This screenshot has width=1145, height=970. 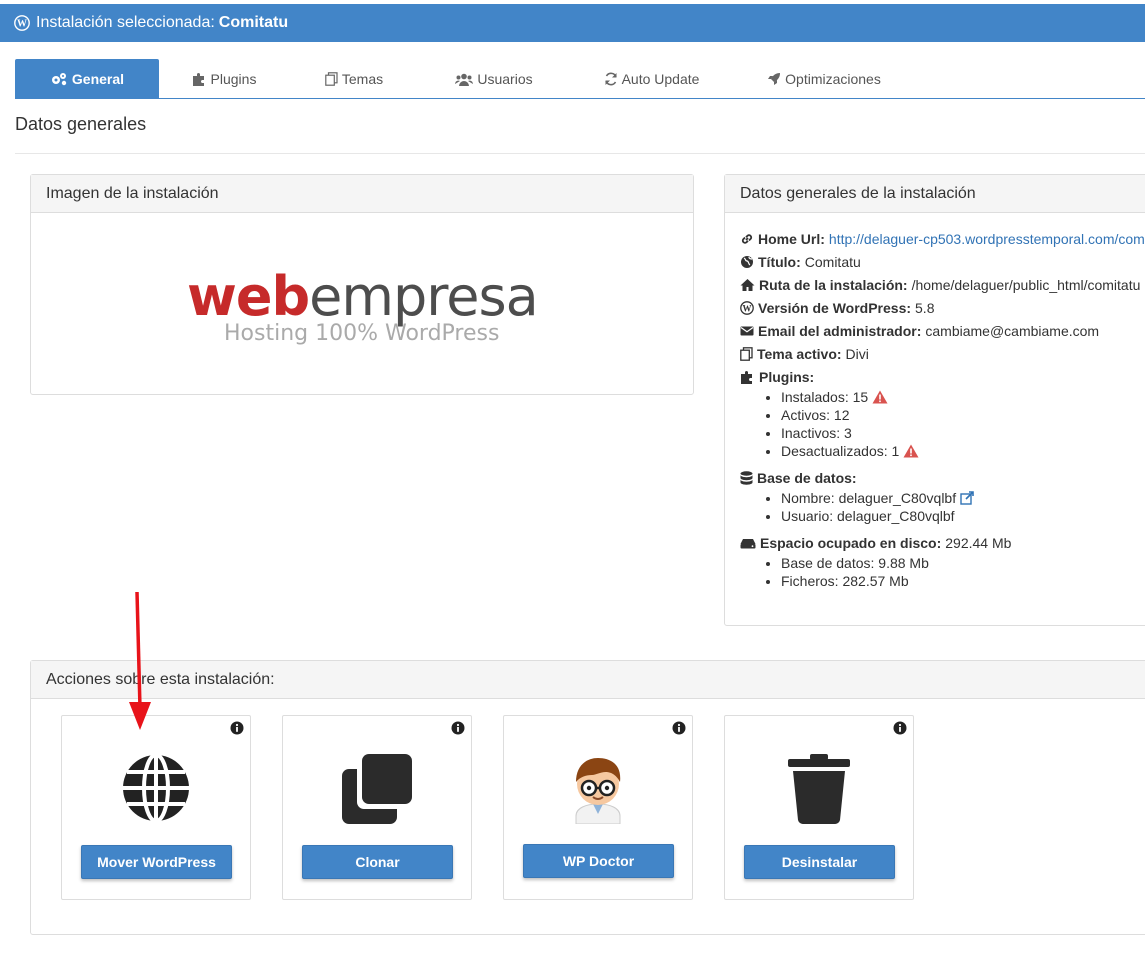 I want to click on header-prefix: Instalación seleccionada:, so click(x=125, y=22).